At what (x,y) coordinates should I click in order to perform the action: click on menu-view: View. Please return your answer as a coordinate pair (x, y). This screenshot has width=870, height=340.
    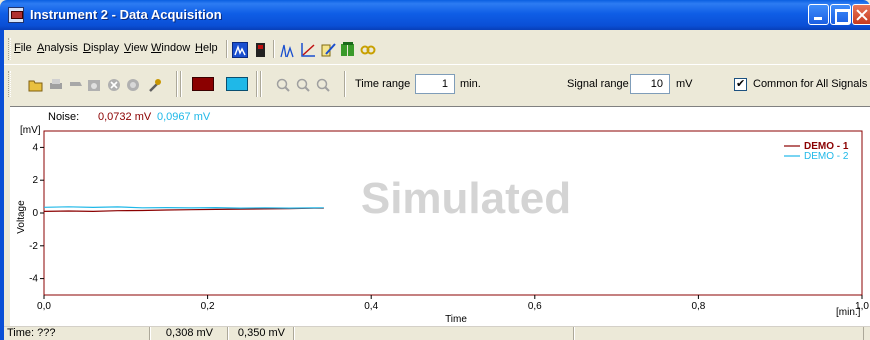
    Looking at the image, I should click on (136, 48).